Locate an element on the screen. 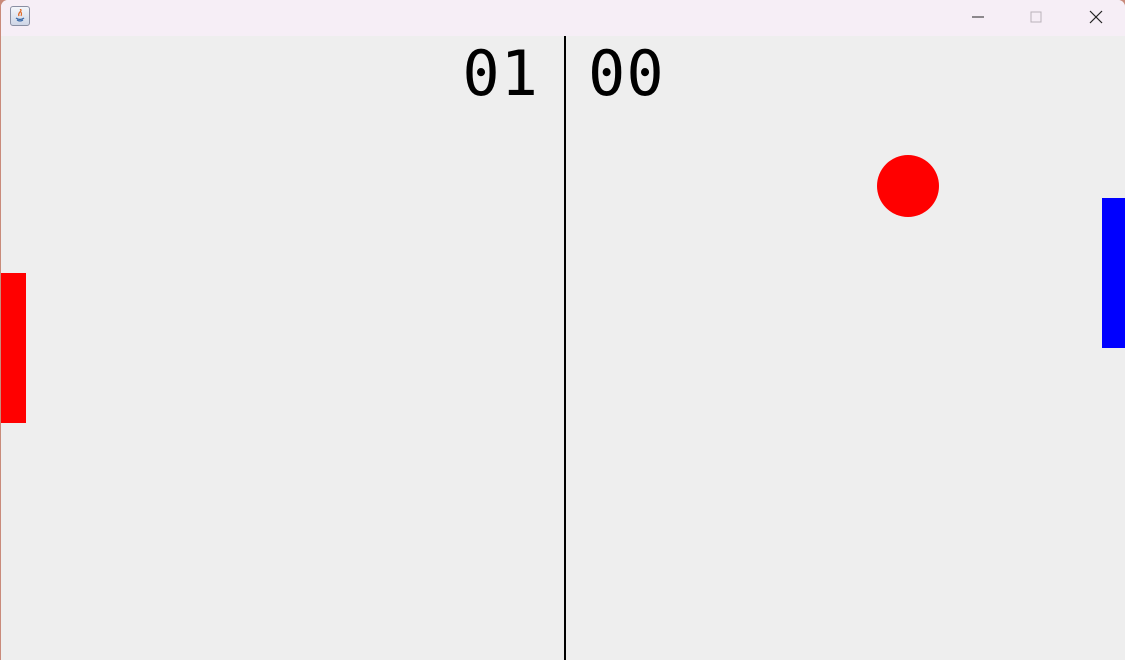 Image resolution: width=1125 pixels, height=660 pixels. minimize-icon is located at coordinates (978, 17).